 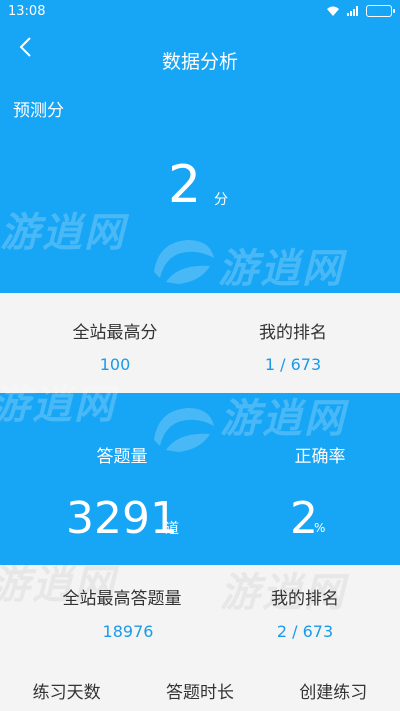 I want to click on answer-count-label: 答题量, so click(x=122, y=457).